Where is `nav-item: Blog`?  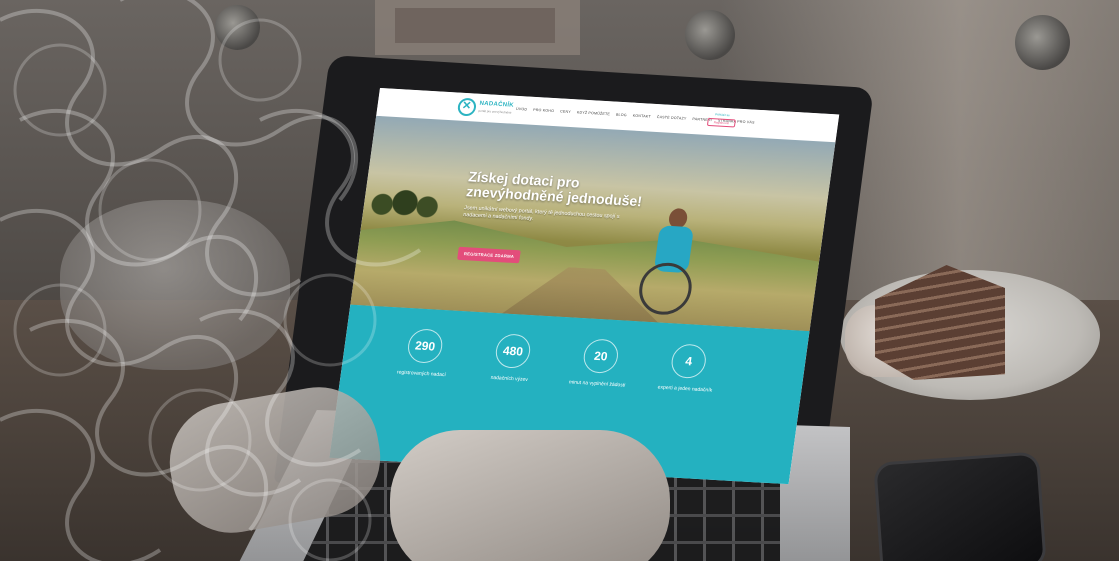
nav-item: Blog is located at coordinates (621, 115).